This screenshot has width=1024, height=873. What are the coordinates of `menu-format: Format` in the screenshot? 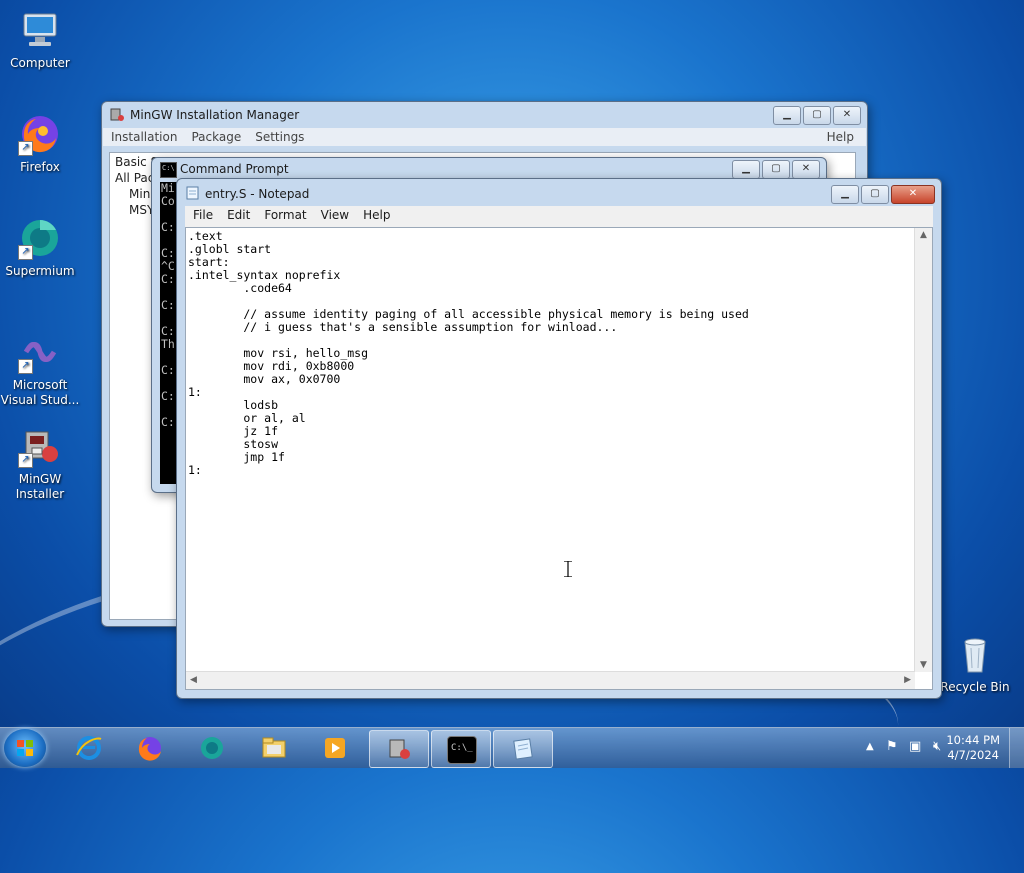 It's located at (285, 217).